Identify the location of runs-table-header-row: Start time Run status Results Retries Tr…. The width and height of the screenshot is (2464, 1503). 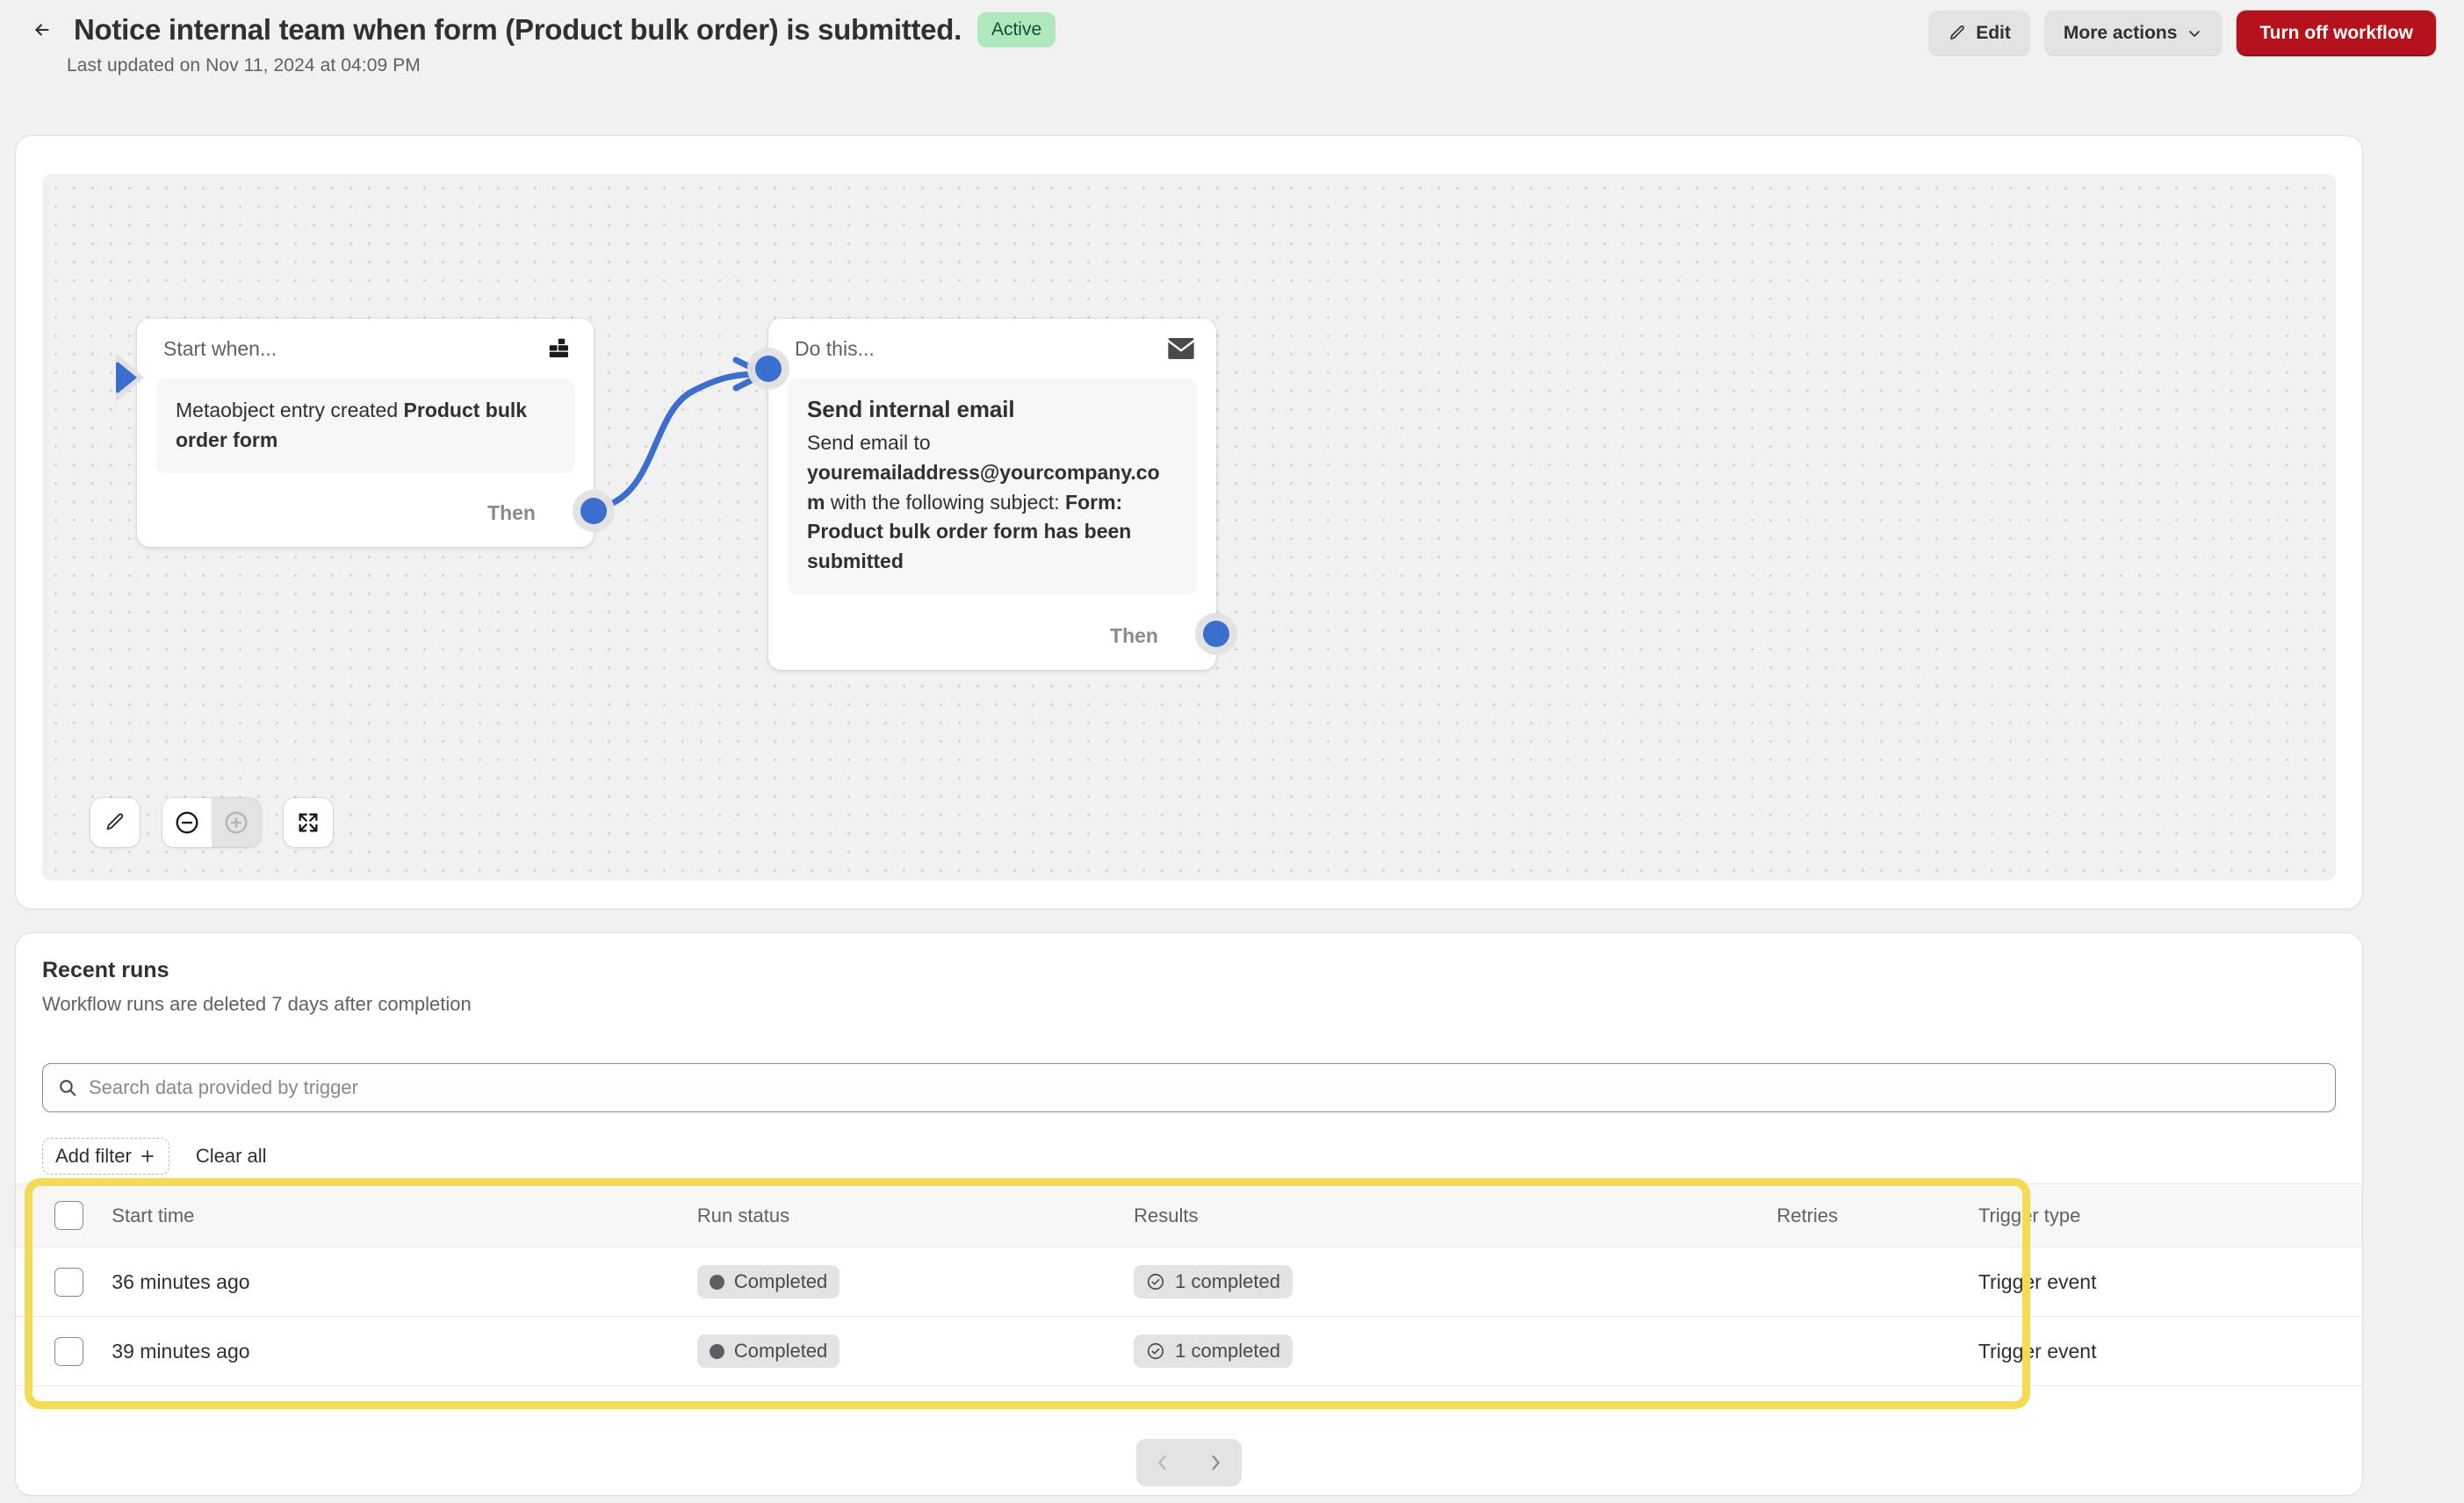
(1189, 1216).